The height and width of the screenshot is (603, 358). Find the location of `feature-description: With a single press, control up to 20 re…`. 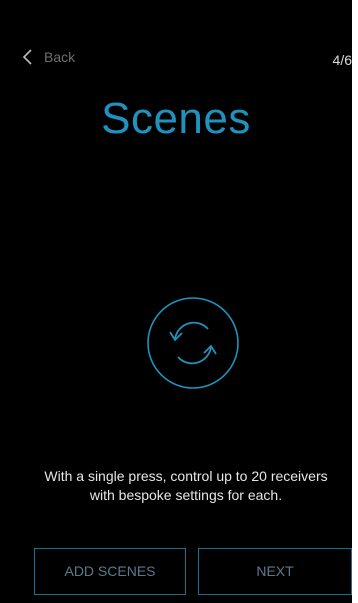

feature-description: With a single press, control up to 20 re… is located at coordinates (186, 486).